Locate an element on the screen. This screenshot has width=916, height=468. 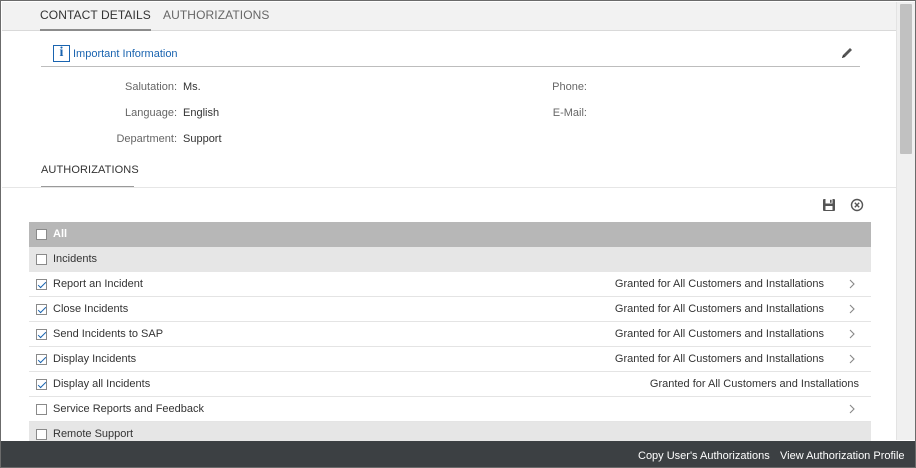
copy-users-authorizations-button: Copy User's Authorizations is located at coordinates (704, 456).